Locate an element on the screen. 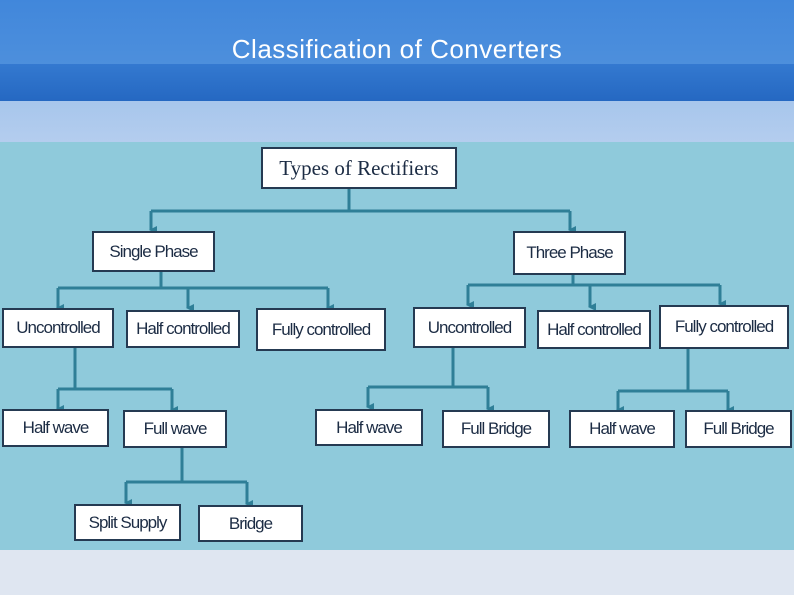  node-bridge: Bridge is located at coordinates (250, 523).